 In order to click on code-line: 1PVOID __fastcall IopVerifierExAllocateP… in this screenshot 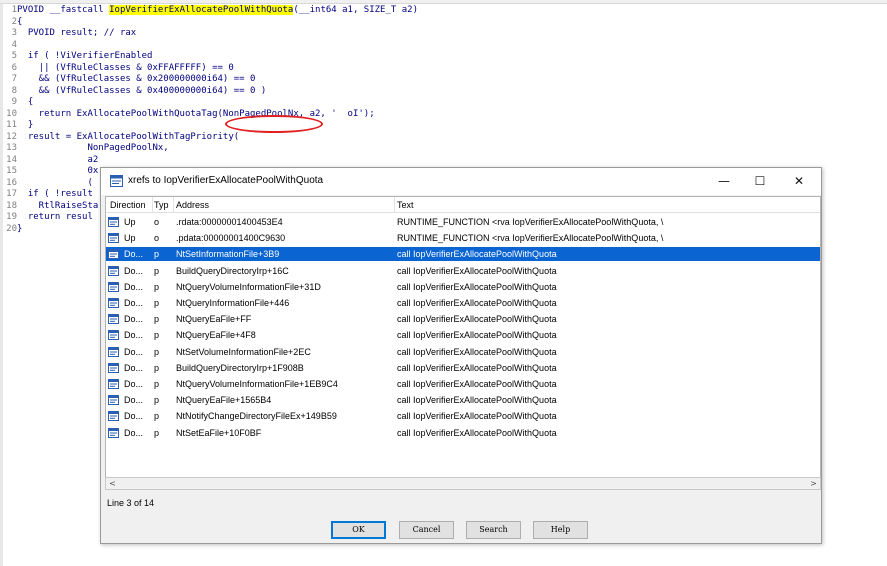, I will do `click(210, 10)`.